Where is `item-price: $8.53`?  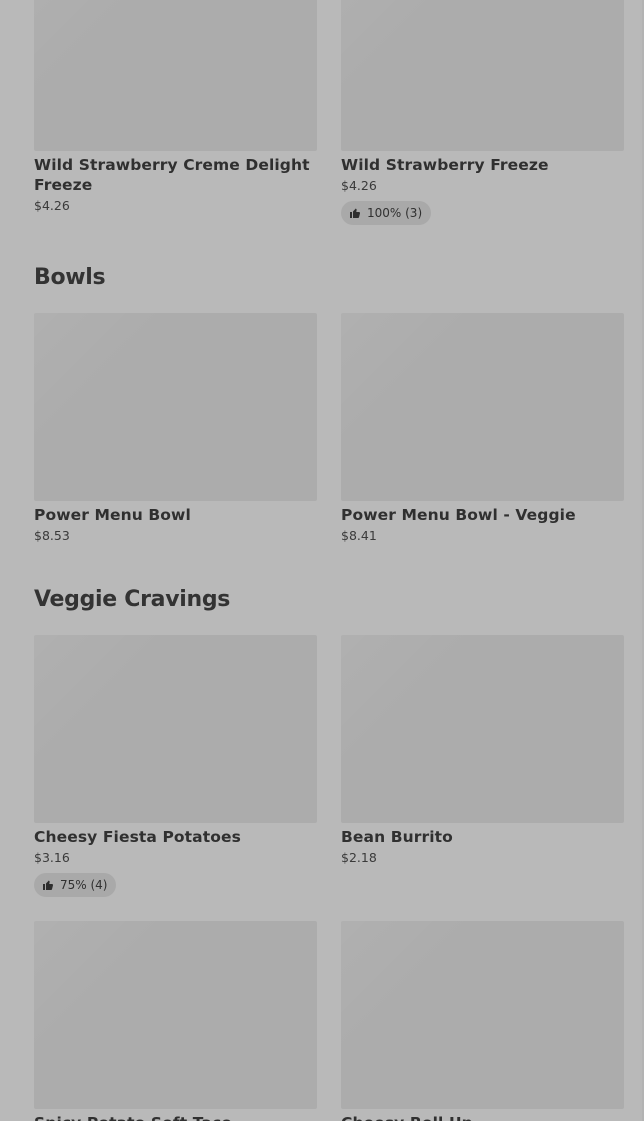
item-price: $8.53 is located at coordinates (52, 535).